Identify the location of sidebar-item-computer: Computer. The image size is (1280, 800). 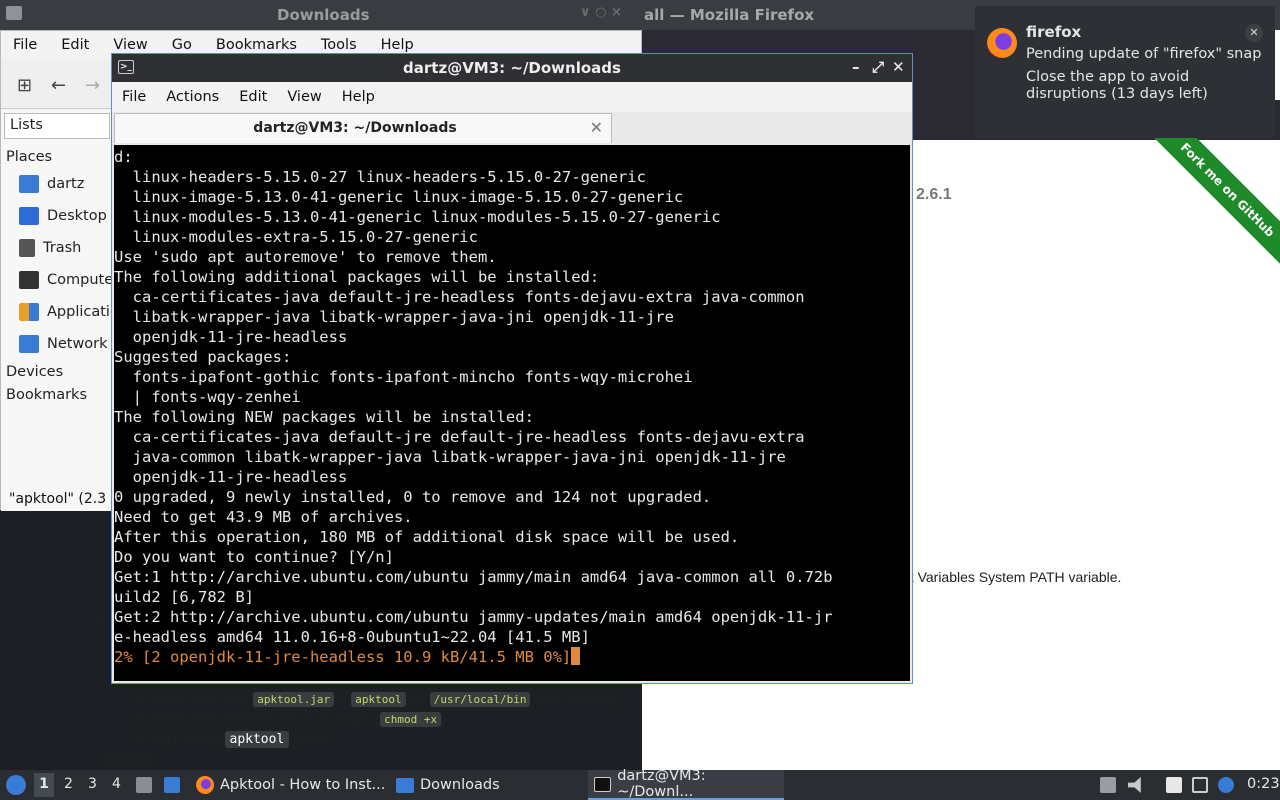
(65, 280).